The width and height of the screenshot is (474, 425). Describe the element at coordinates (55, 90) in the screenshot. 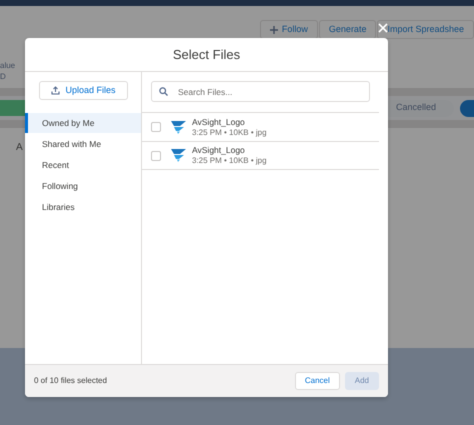

I see `upload-icon` at that location.